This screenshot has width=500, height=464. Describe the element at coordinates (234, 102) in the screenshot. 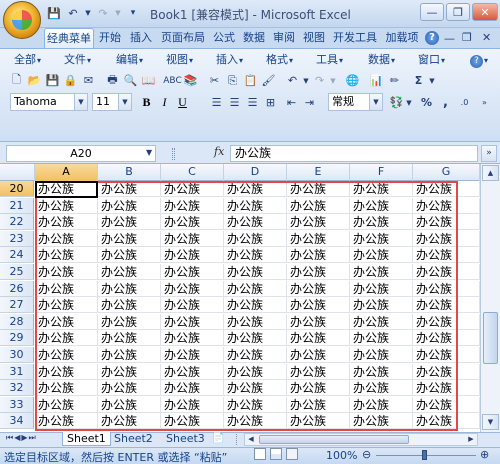

I see `align-center-icon: ☰` at that location.